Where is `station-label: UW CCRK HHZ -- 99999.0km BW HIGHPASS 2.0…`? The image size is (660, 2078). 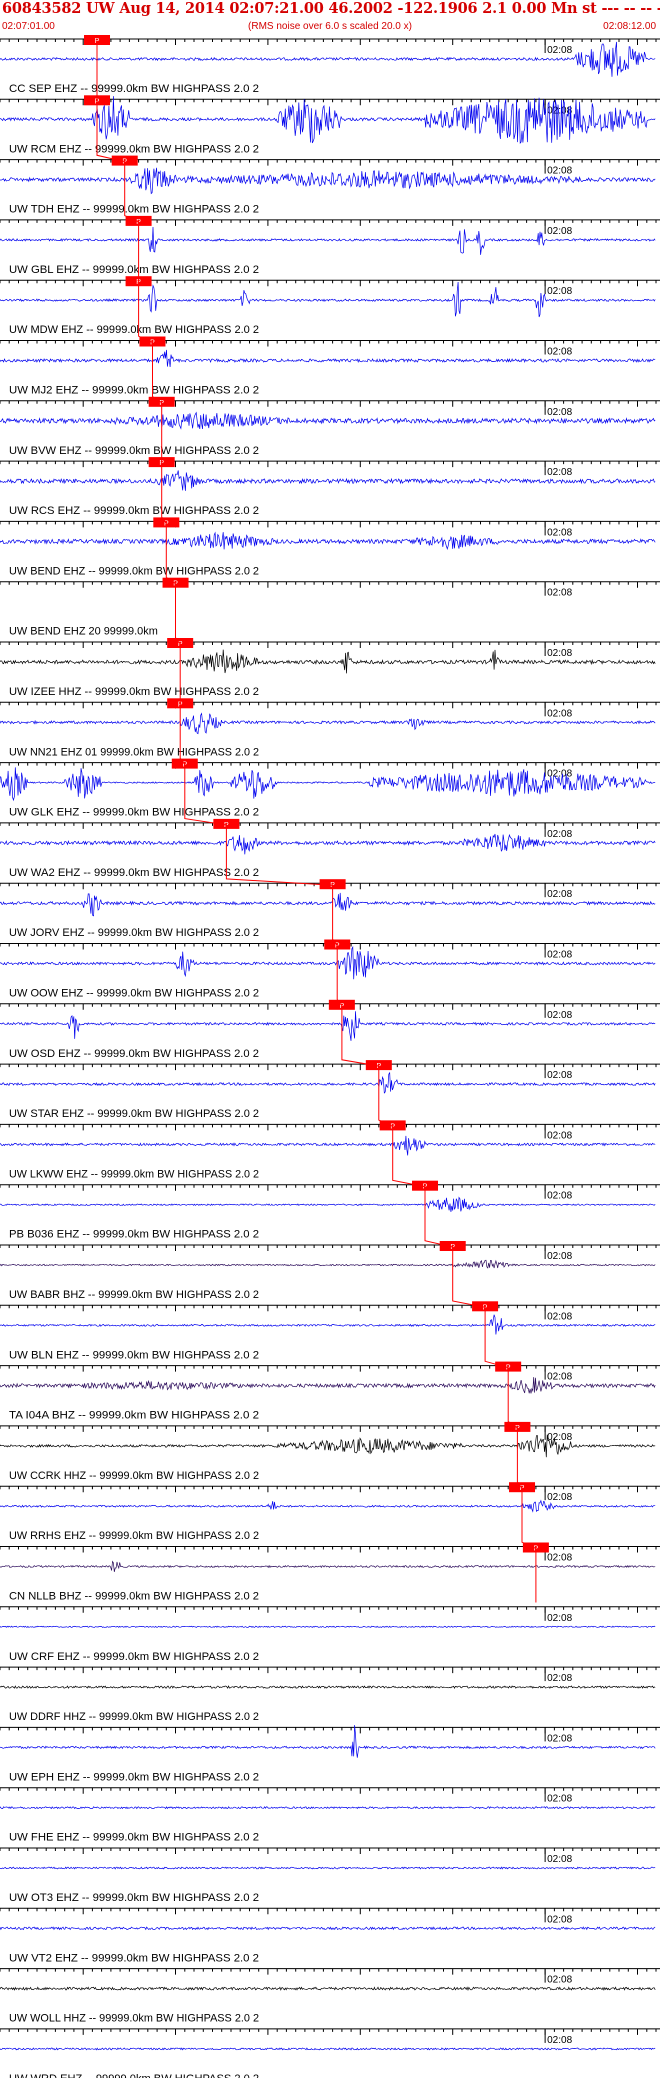 station-label: UW CCRK HHZ -- 99999.0km BW HIGHPASS 2.0… is located at coordinates (134, 1476).